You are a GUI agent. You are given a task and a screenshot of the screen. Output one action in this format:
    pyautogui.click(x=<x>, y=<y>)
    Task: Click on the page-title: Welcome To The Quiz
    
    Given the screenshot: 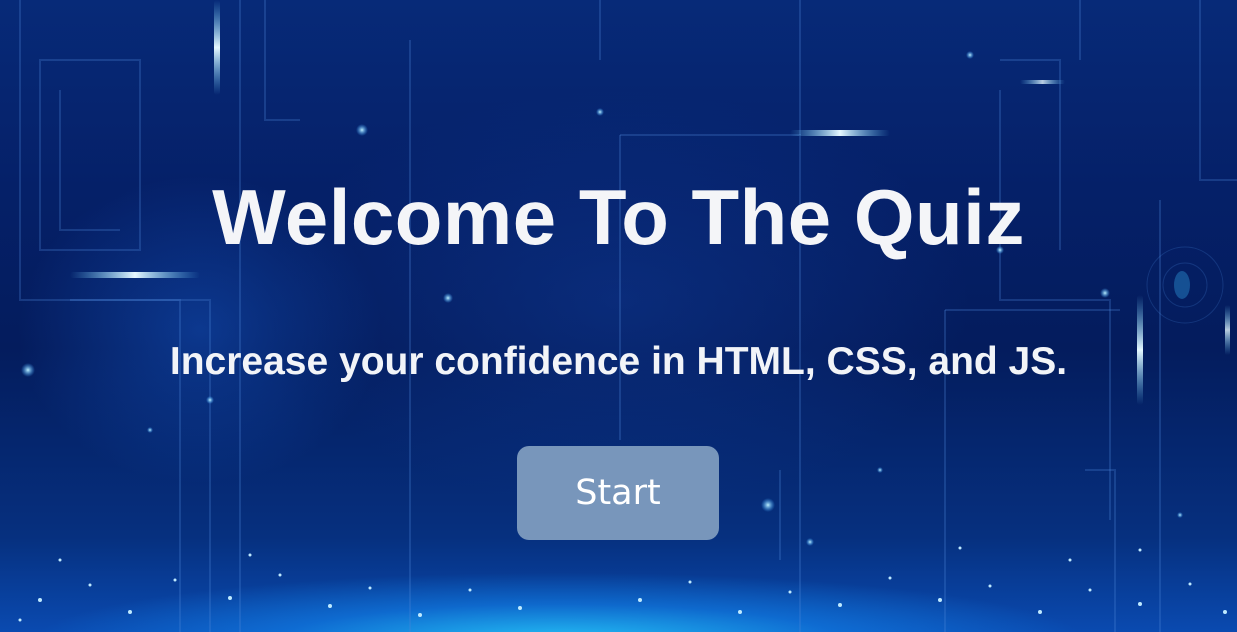 What is the action you would take?
    pyautogui.click(x=618, y=217)
    